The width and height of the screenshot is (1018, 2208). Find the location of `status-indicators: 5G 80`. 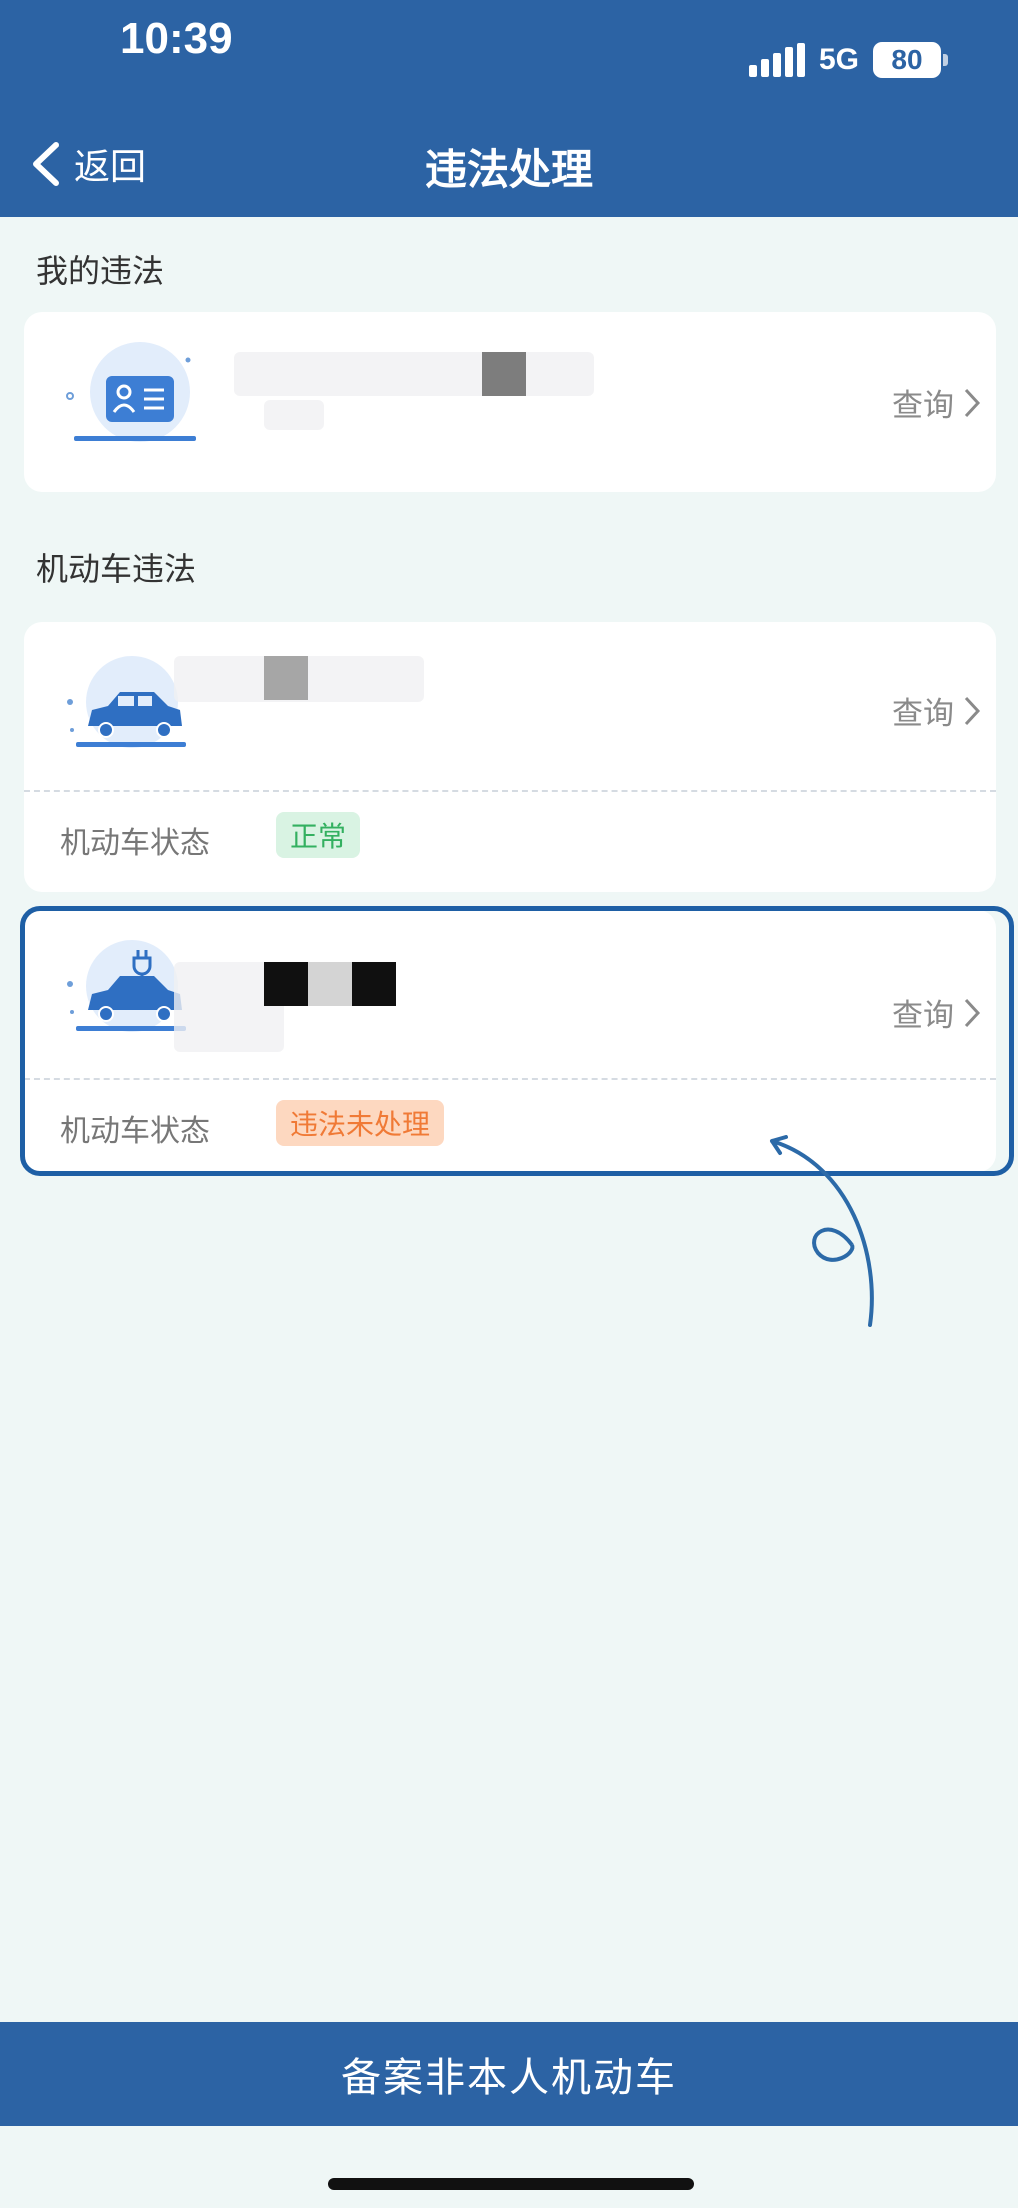

status-indicators: 5G 80 is located at coordinates (848, 60).